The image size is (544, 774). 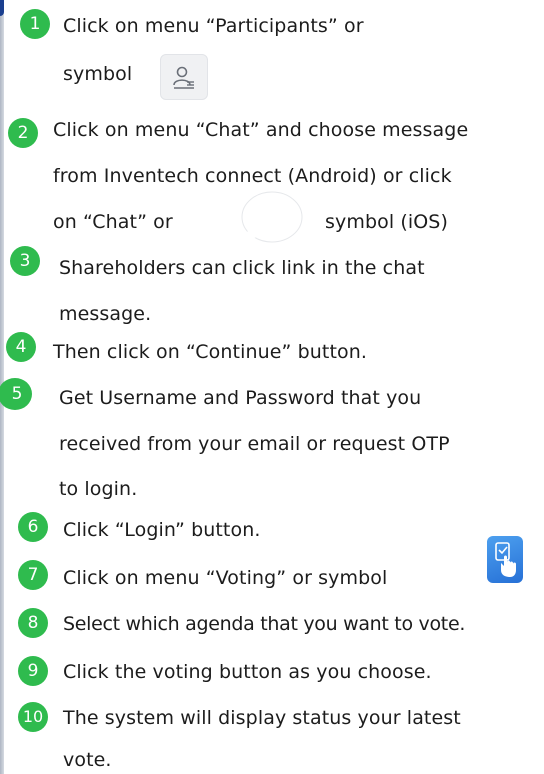 What do you see at coordinates (21, 347) in the screenshot?
I see `step-number-badge: 4` at bounding box center [21, 347].